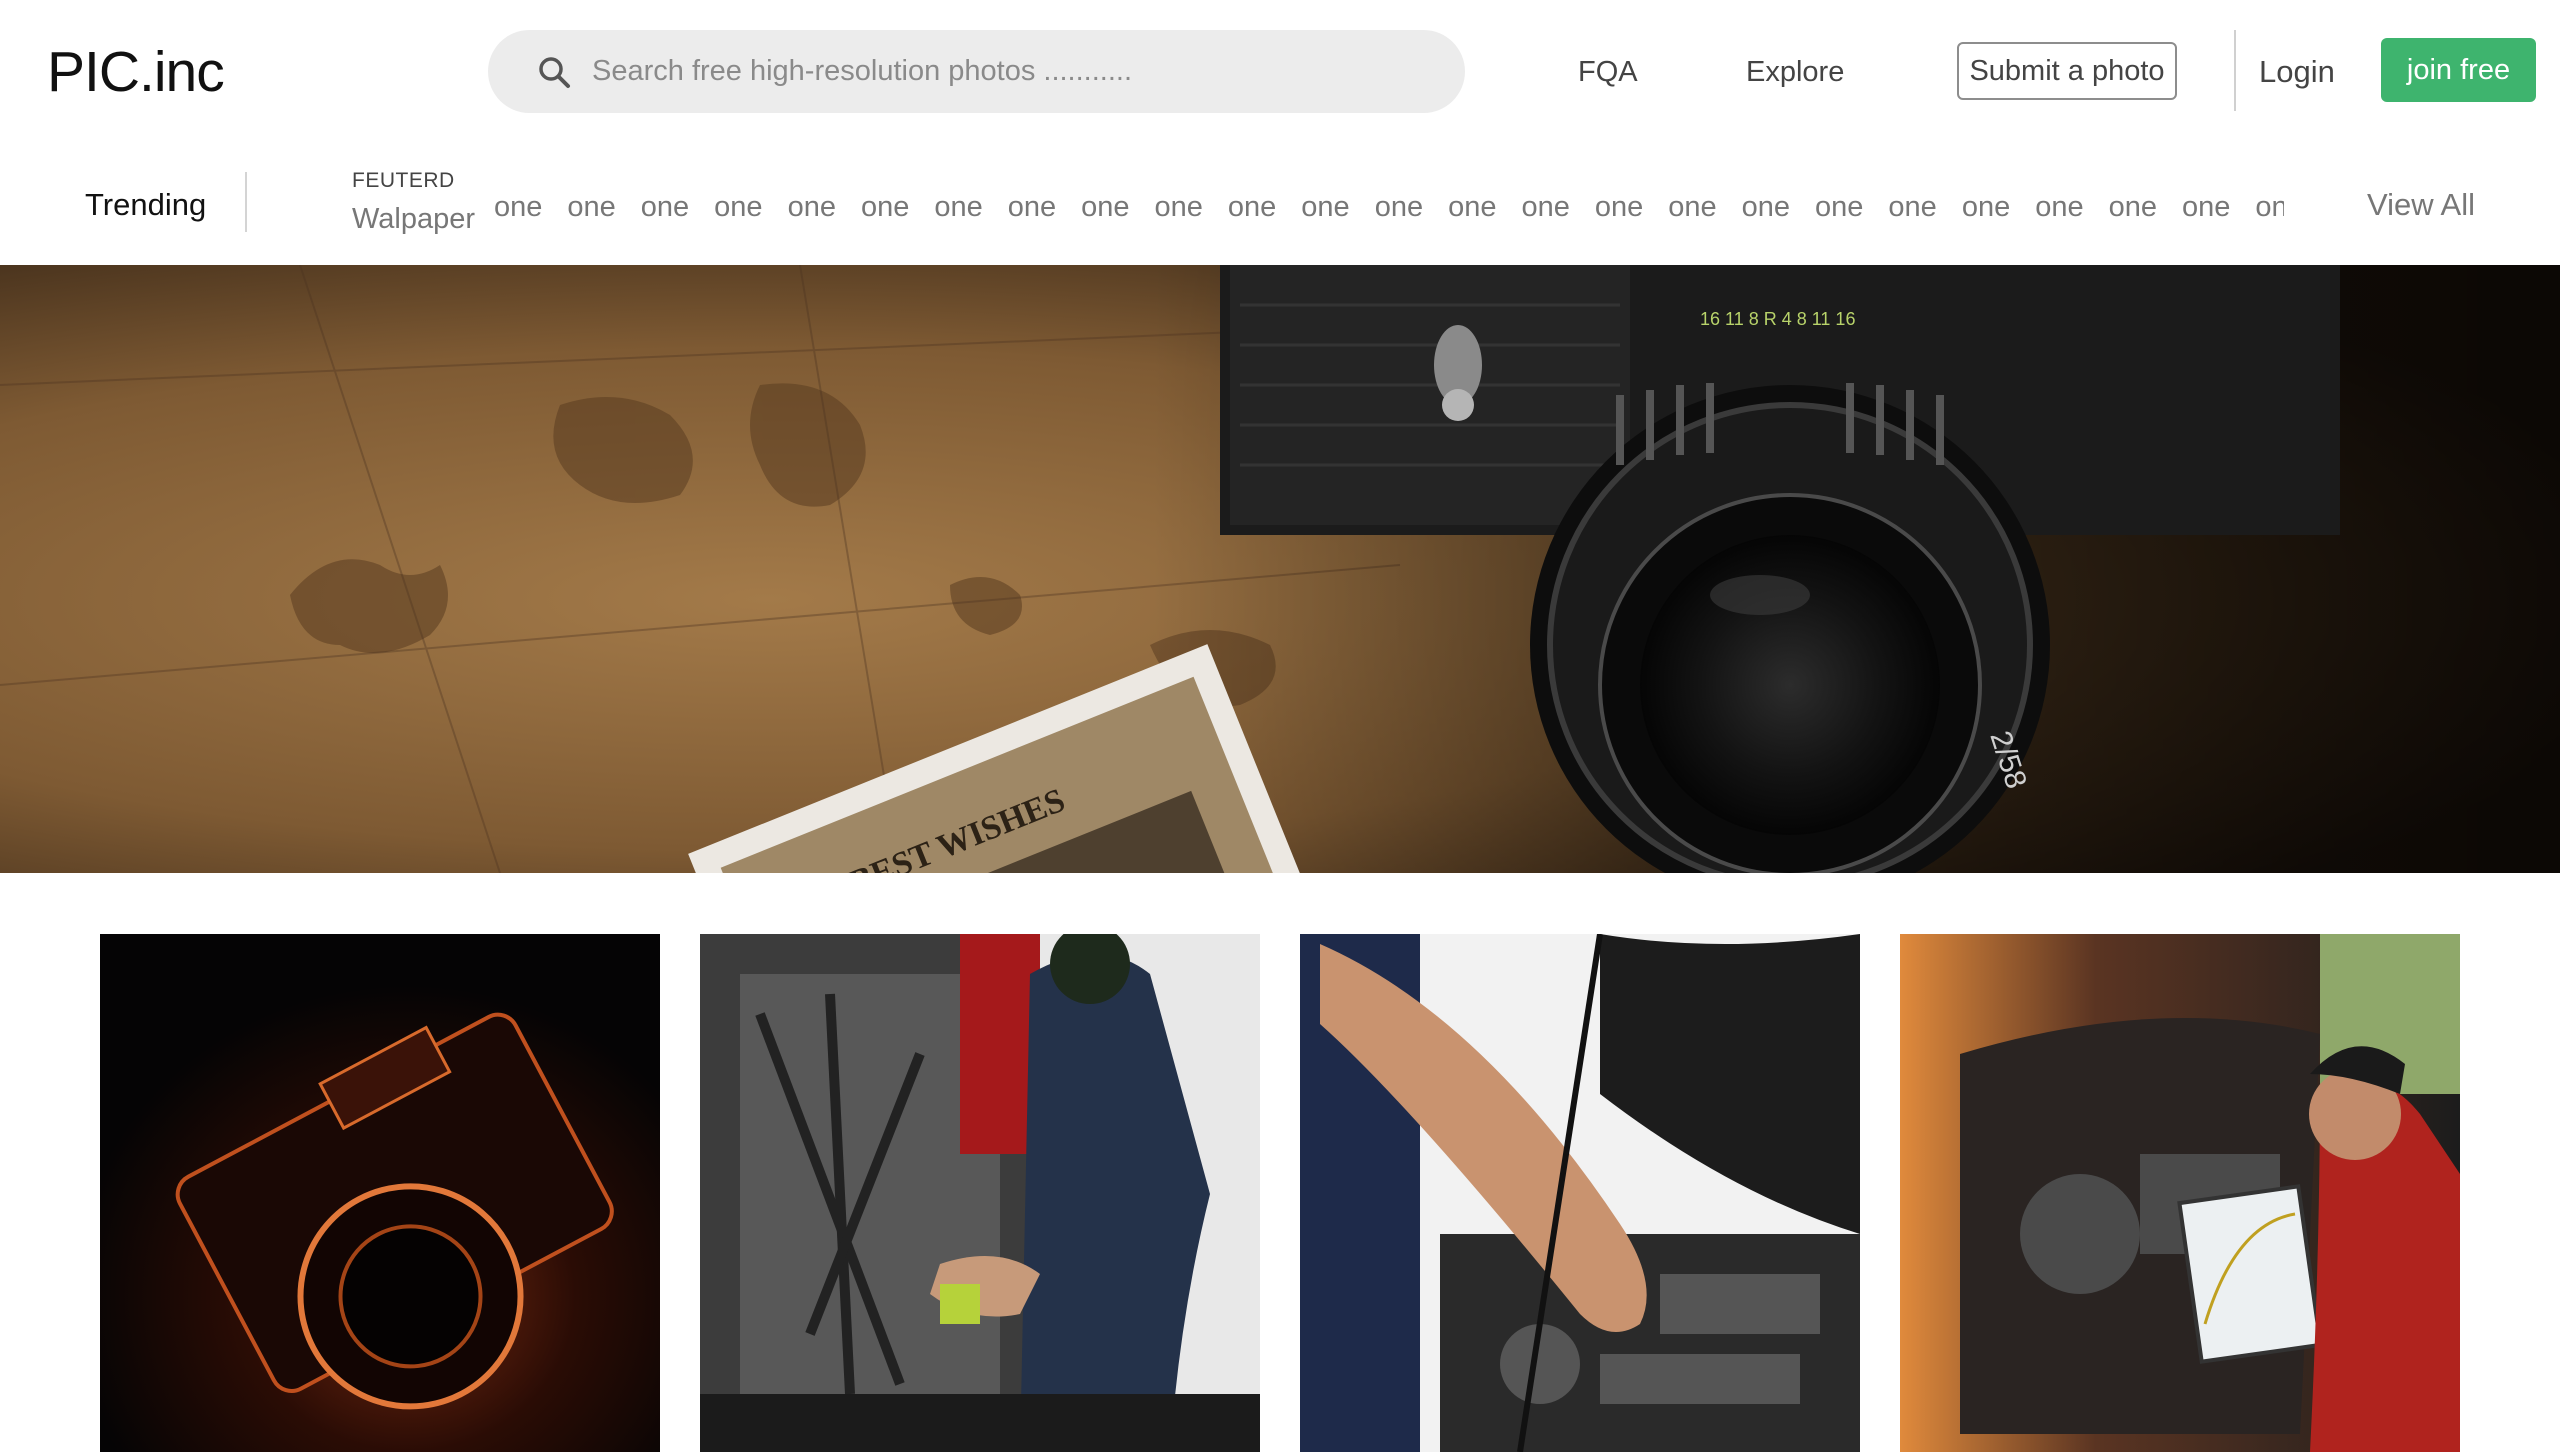  Describe the element at coordinates (554, 72) in the screenshot. I see `search-icon` at that location.